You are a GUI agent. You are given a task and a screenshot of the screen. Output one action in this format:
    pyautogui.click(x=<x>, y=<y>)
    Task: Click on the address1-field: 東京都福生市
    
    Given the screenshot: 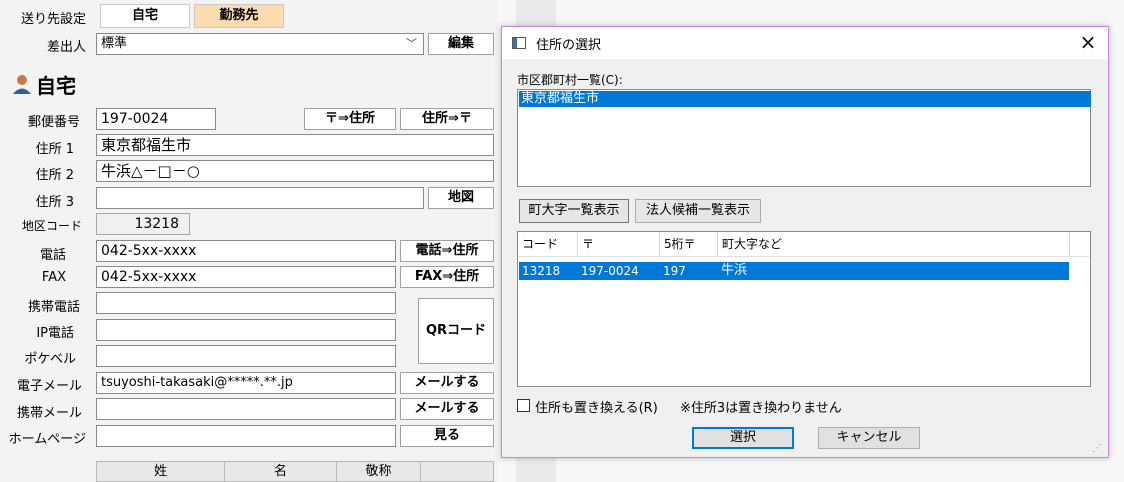 What is the action you would take?
    pyautogui.click(x=295, y=145)
    